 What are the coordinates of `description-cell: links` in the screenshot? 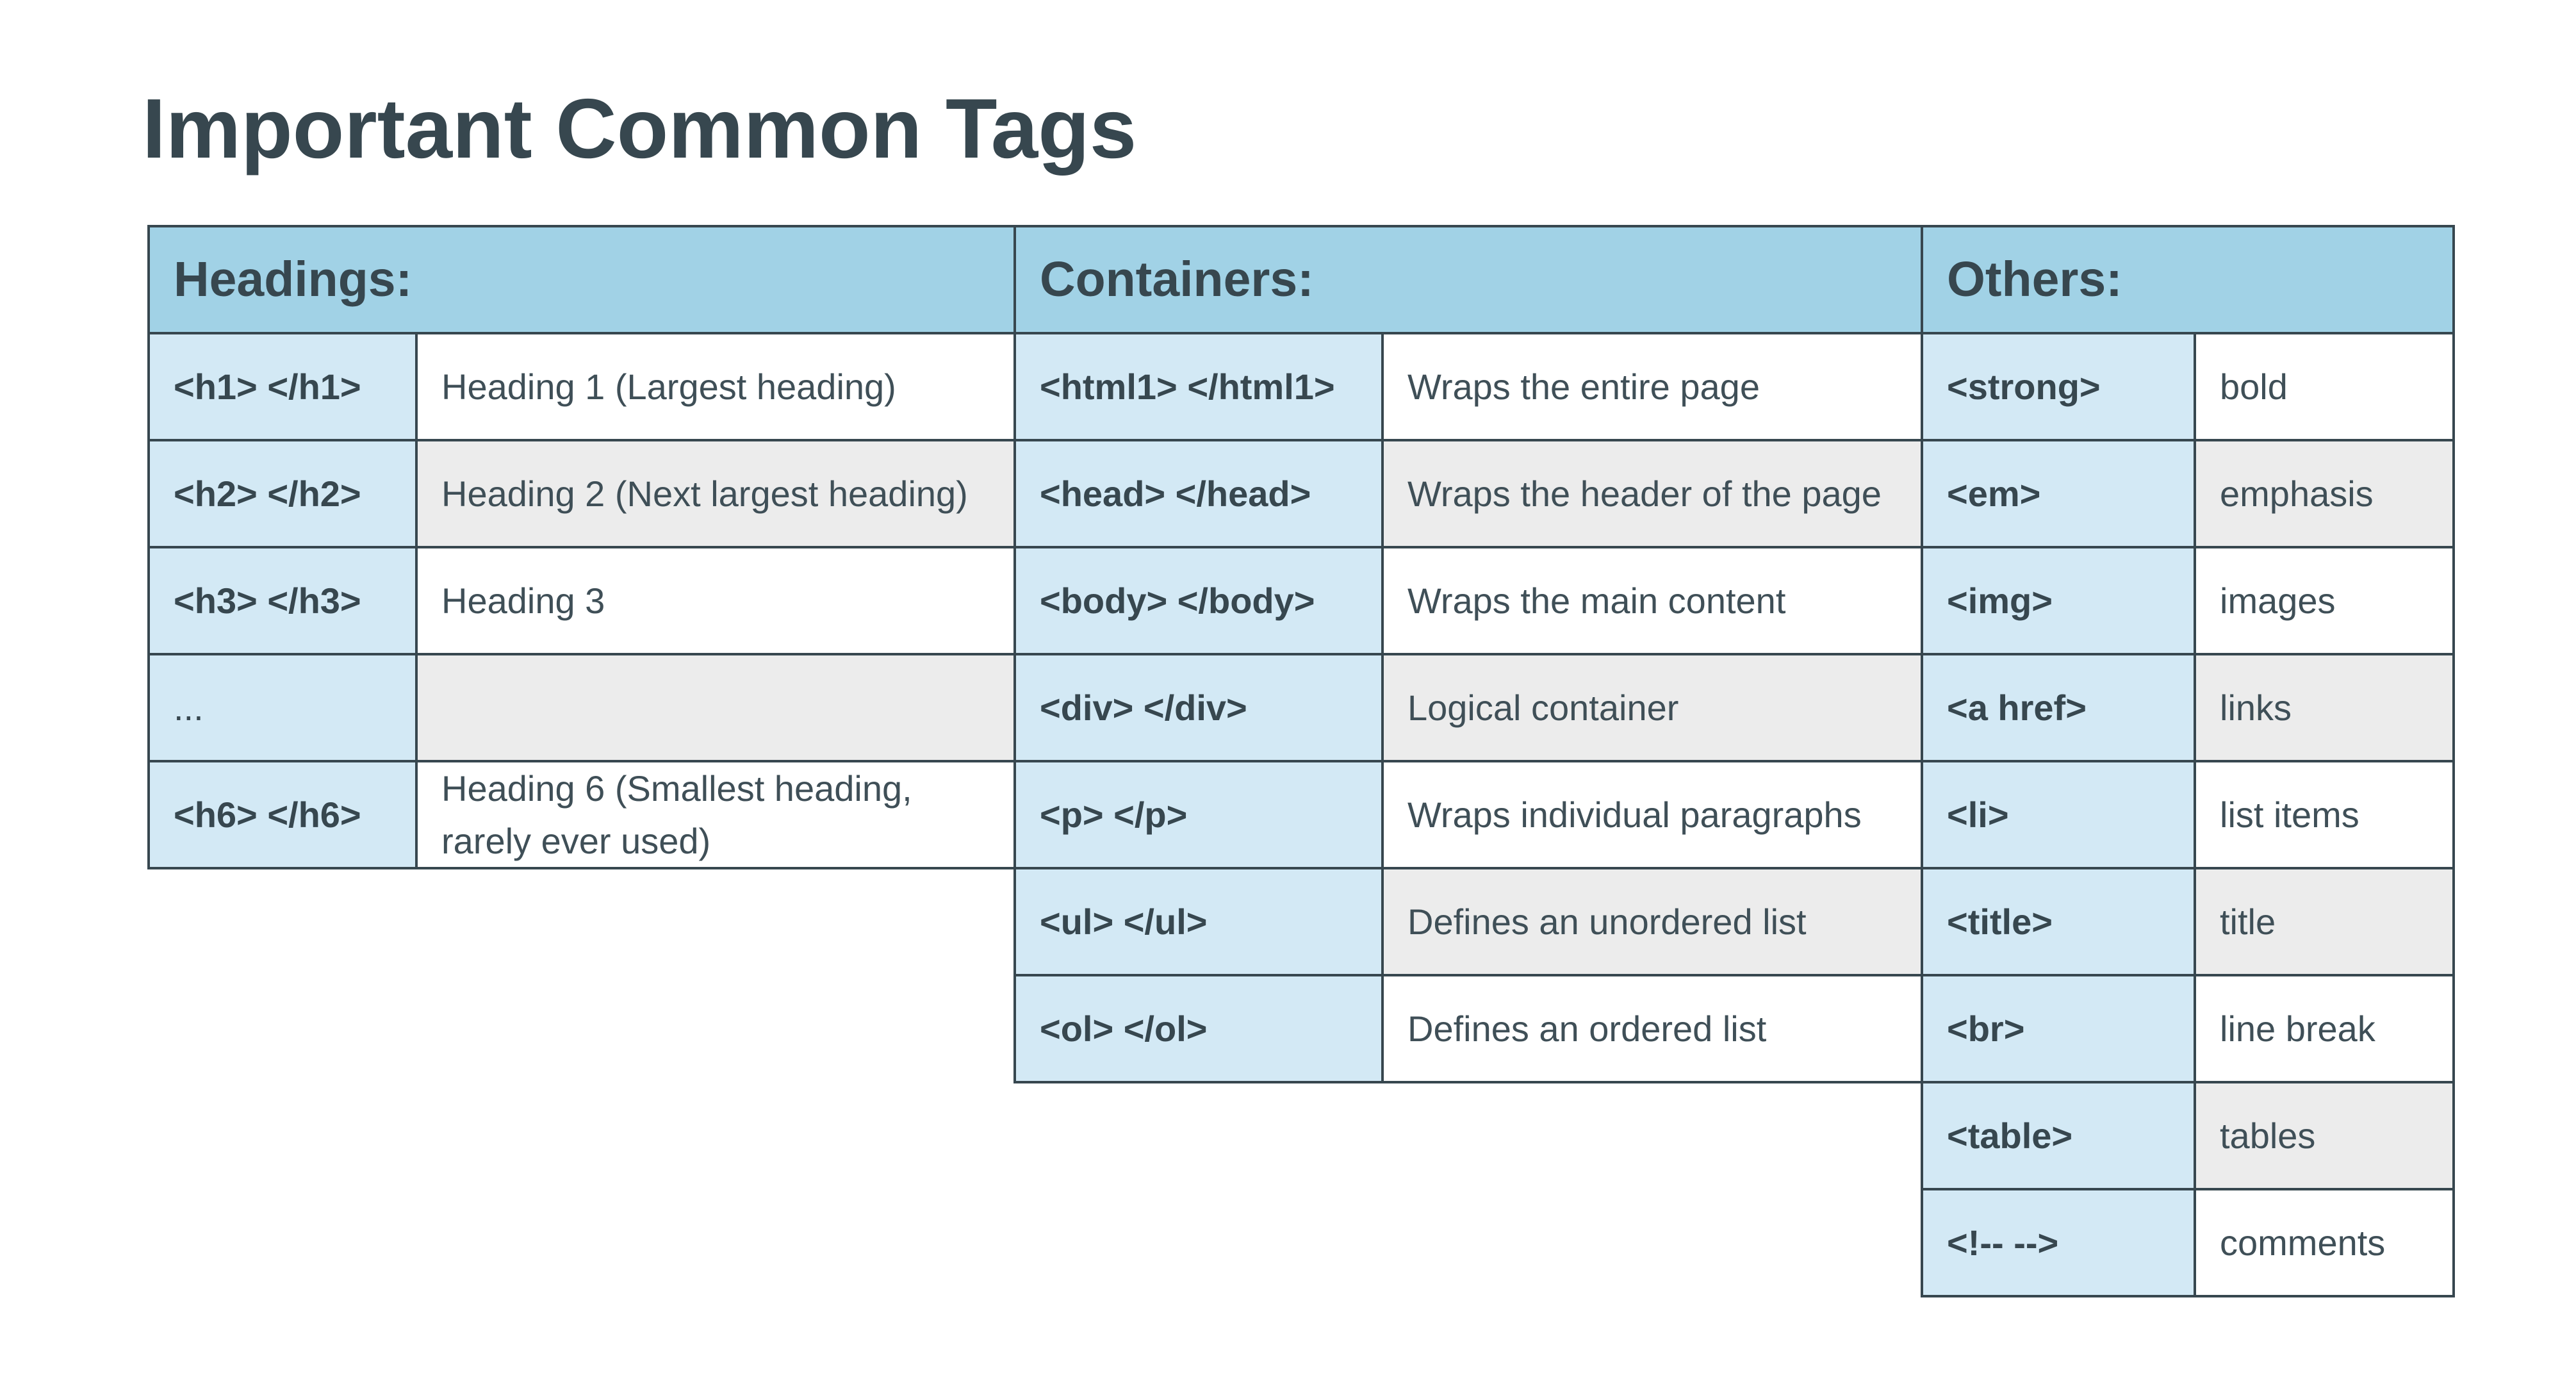 It's located at (2324, 708).